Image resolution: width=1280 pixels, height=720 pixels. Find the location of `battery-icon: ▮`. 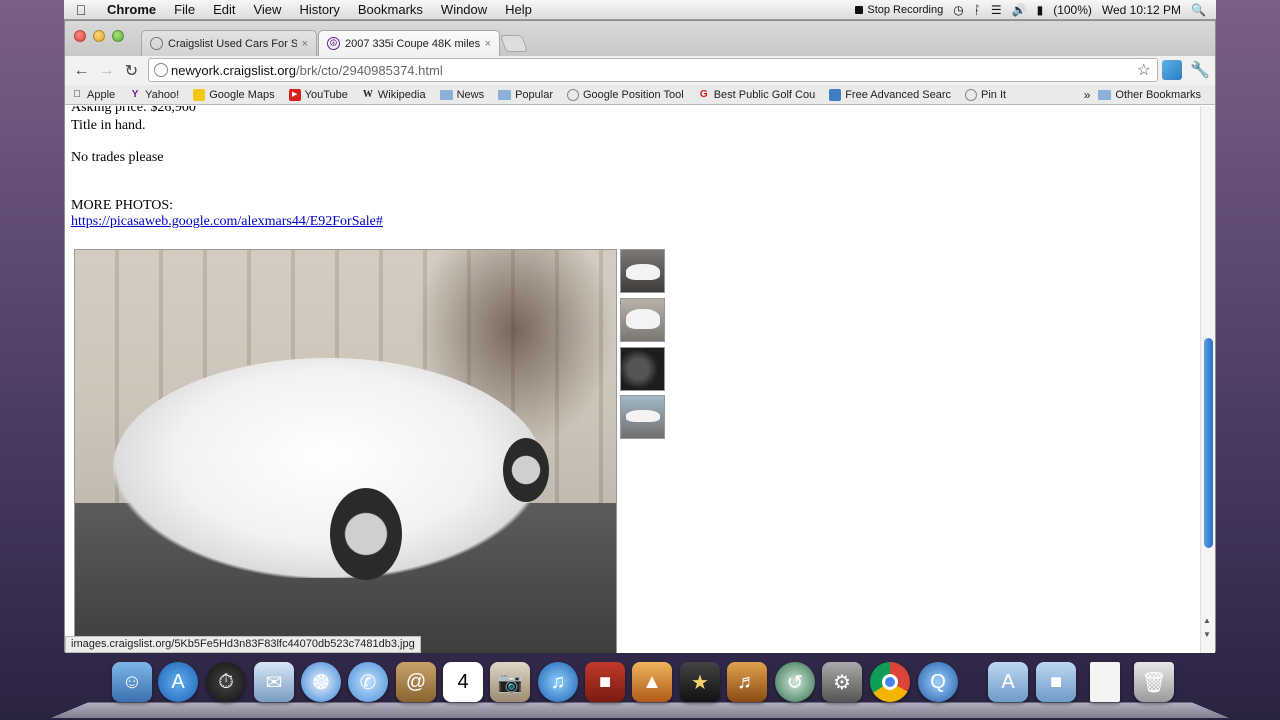

battery-icon: ▮ is located at coordinates (1040, 10).